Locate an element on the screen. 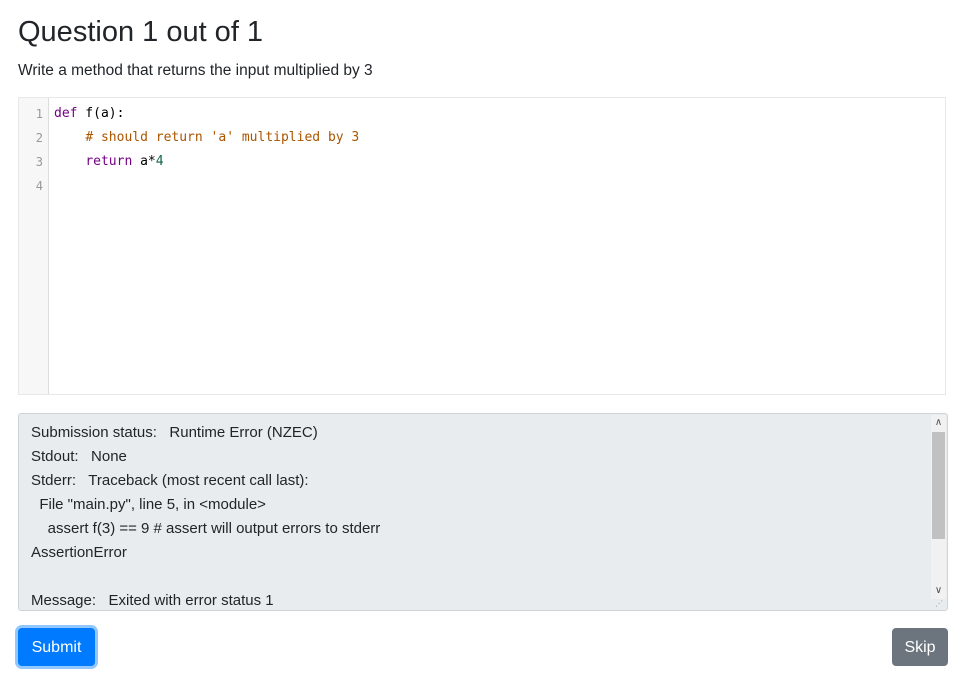 Image resolution: width=969 pixels, height=685 pixels. resize-grip-icon: ⋰ is located at coordinates (940, 604).